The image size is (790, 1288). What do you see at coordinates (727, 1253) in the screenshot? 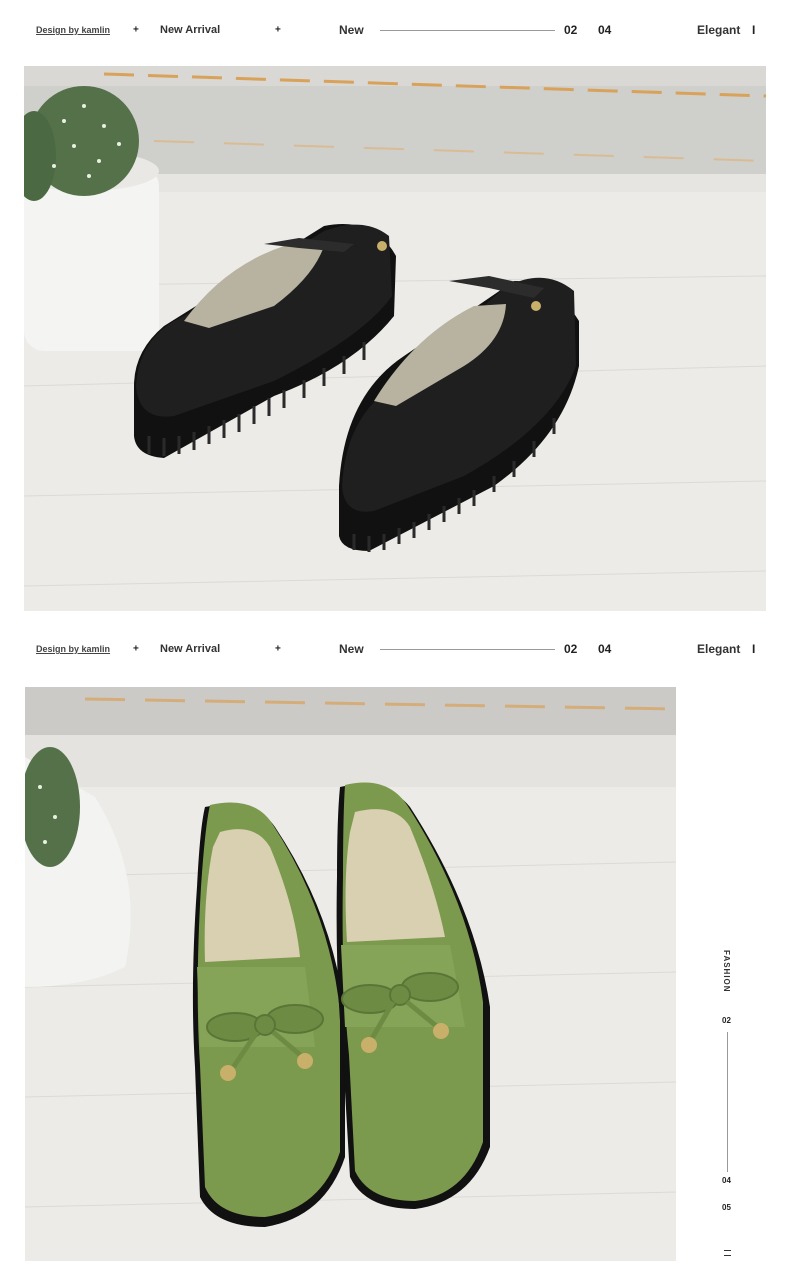
I see `menu-icon` at bounding box center [727, 1253].